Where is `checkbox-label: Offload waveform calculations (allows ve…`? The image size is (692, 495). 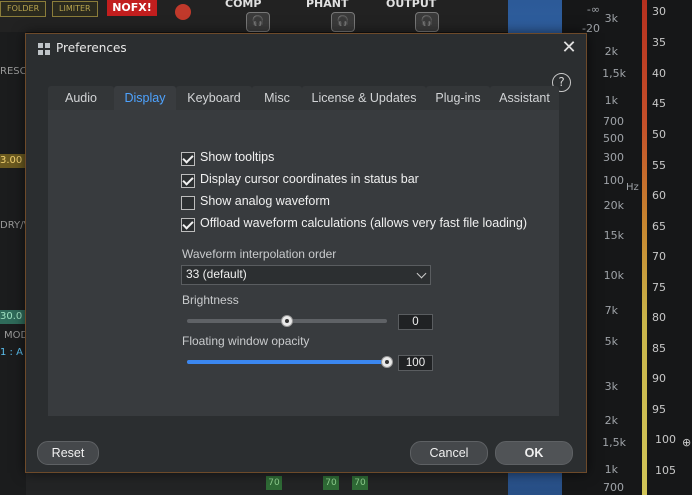 checkbox-label: Offload waveform calculations (allows ve… is located at coordinates (363, 223).